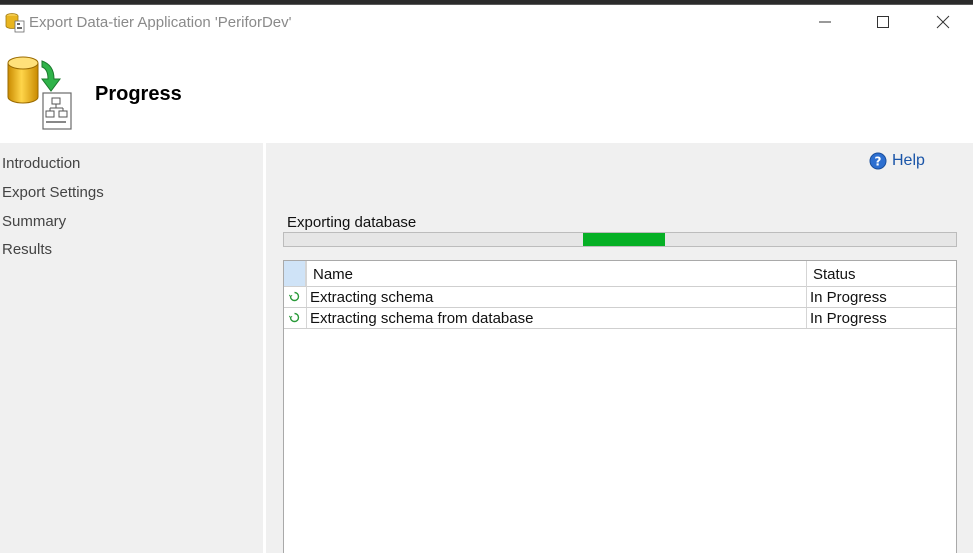 The image size is (973, 553). I want to click on nav-item-export-settings: Export Settings, so click(53, 192).